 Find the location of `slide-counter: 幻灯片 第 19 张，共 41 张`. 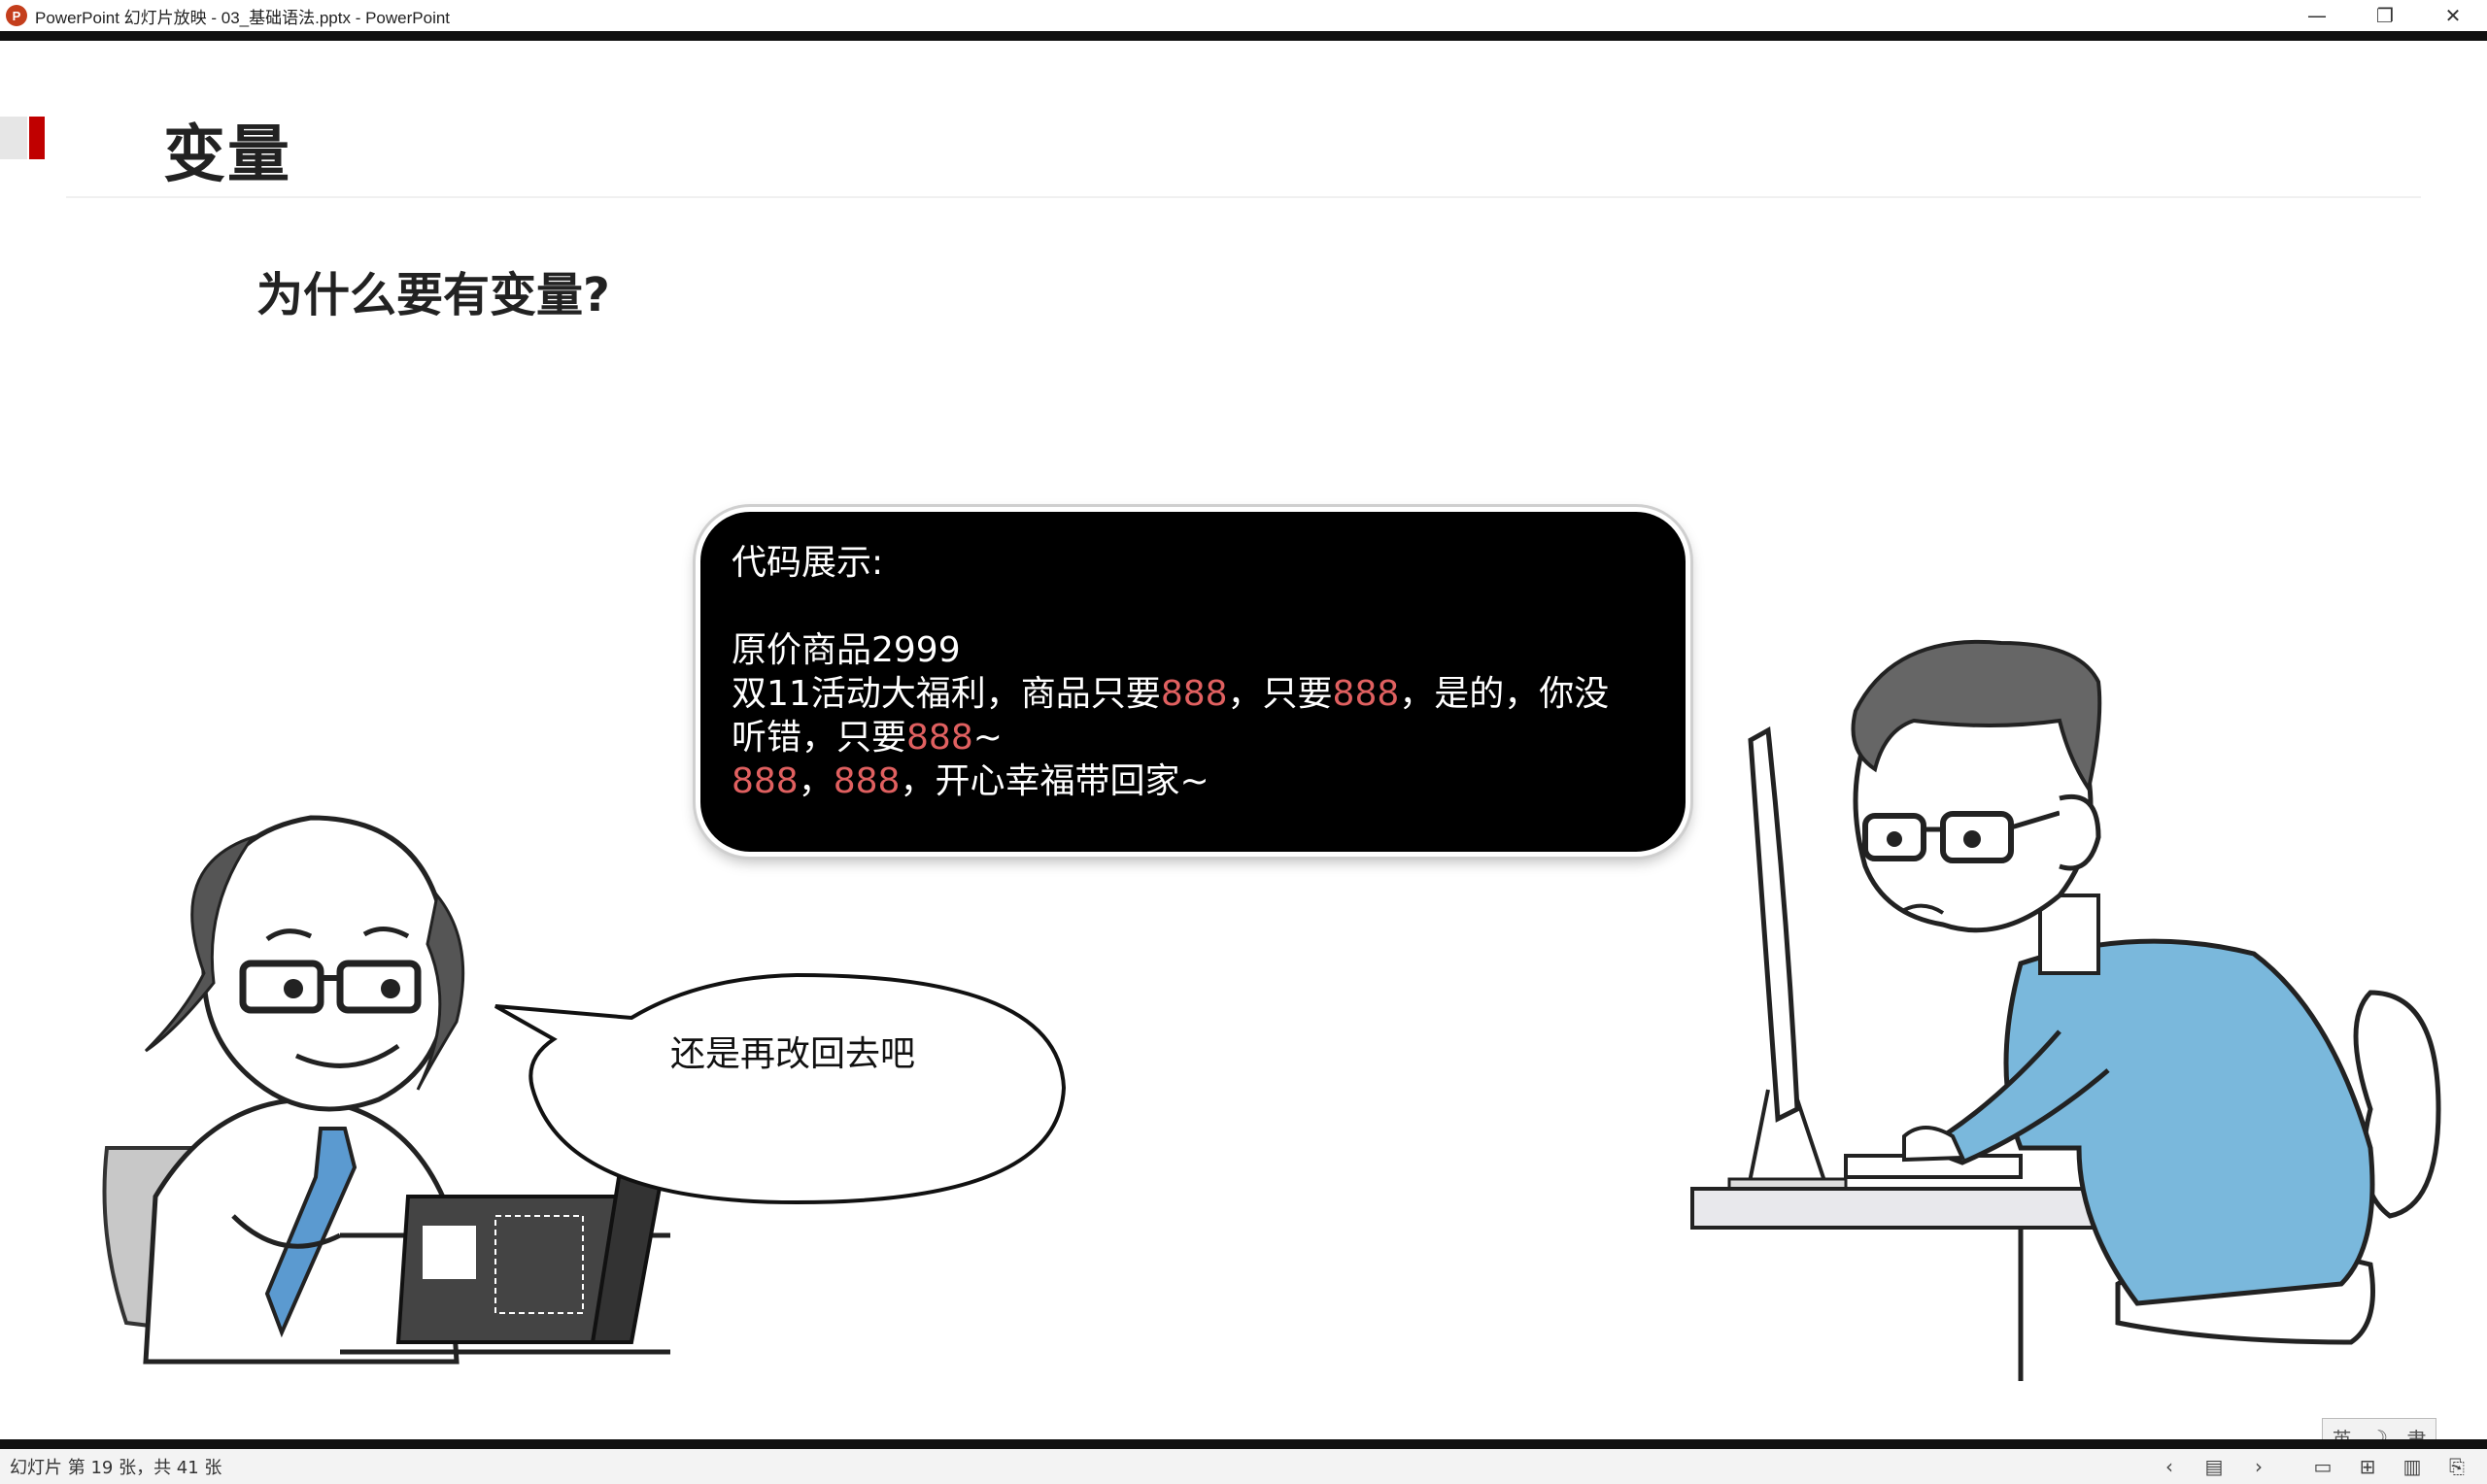

slide-counter: 幻灯片 第 19 张，共 41 张 is located at coordinates (116, 1468).